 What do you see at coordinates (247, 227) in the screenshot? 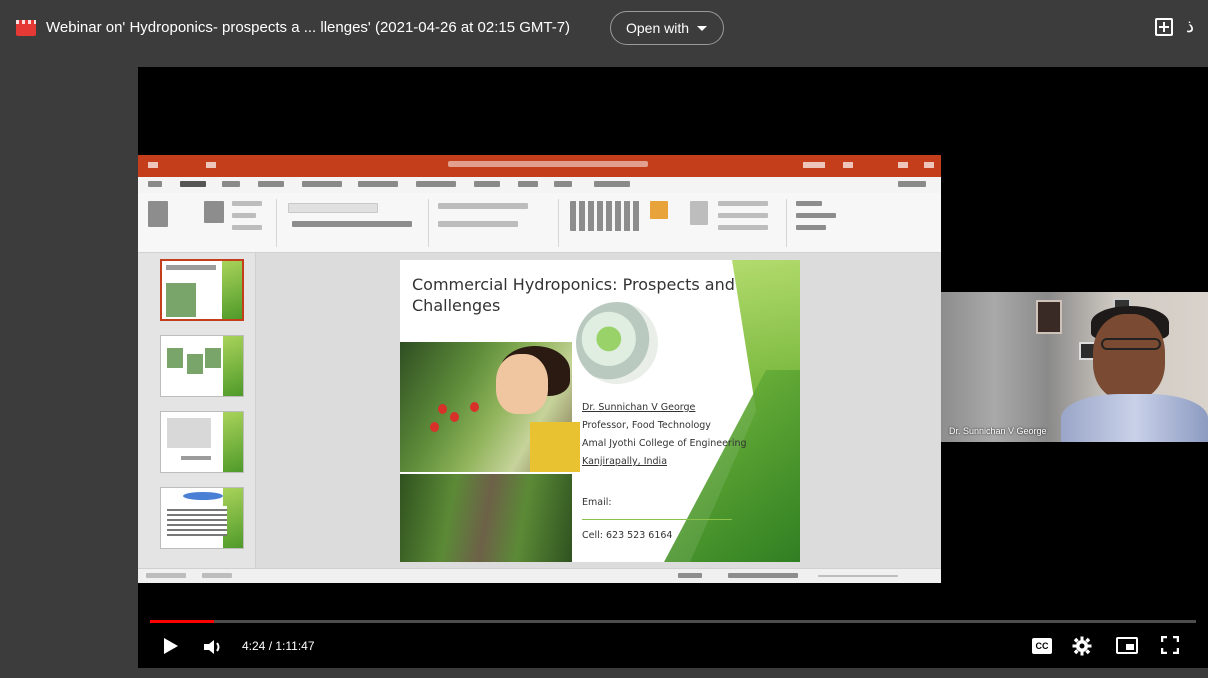
I see `section-btn` at bounding box center [247, 227].